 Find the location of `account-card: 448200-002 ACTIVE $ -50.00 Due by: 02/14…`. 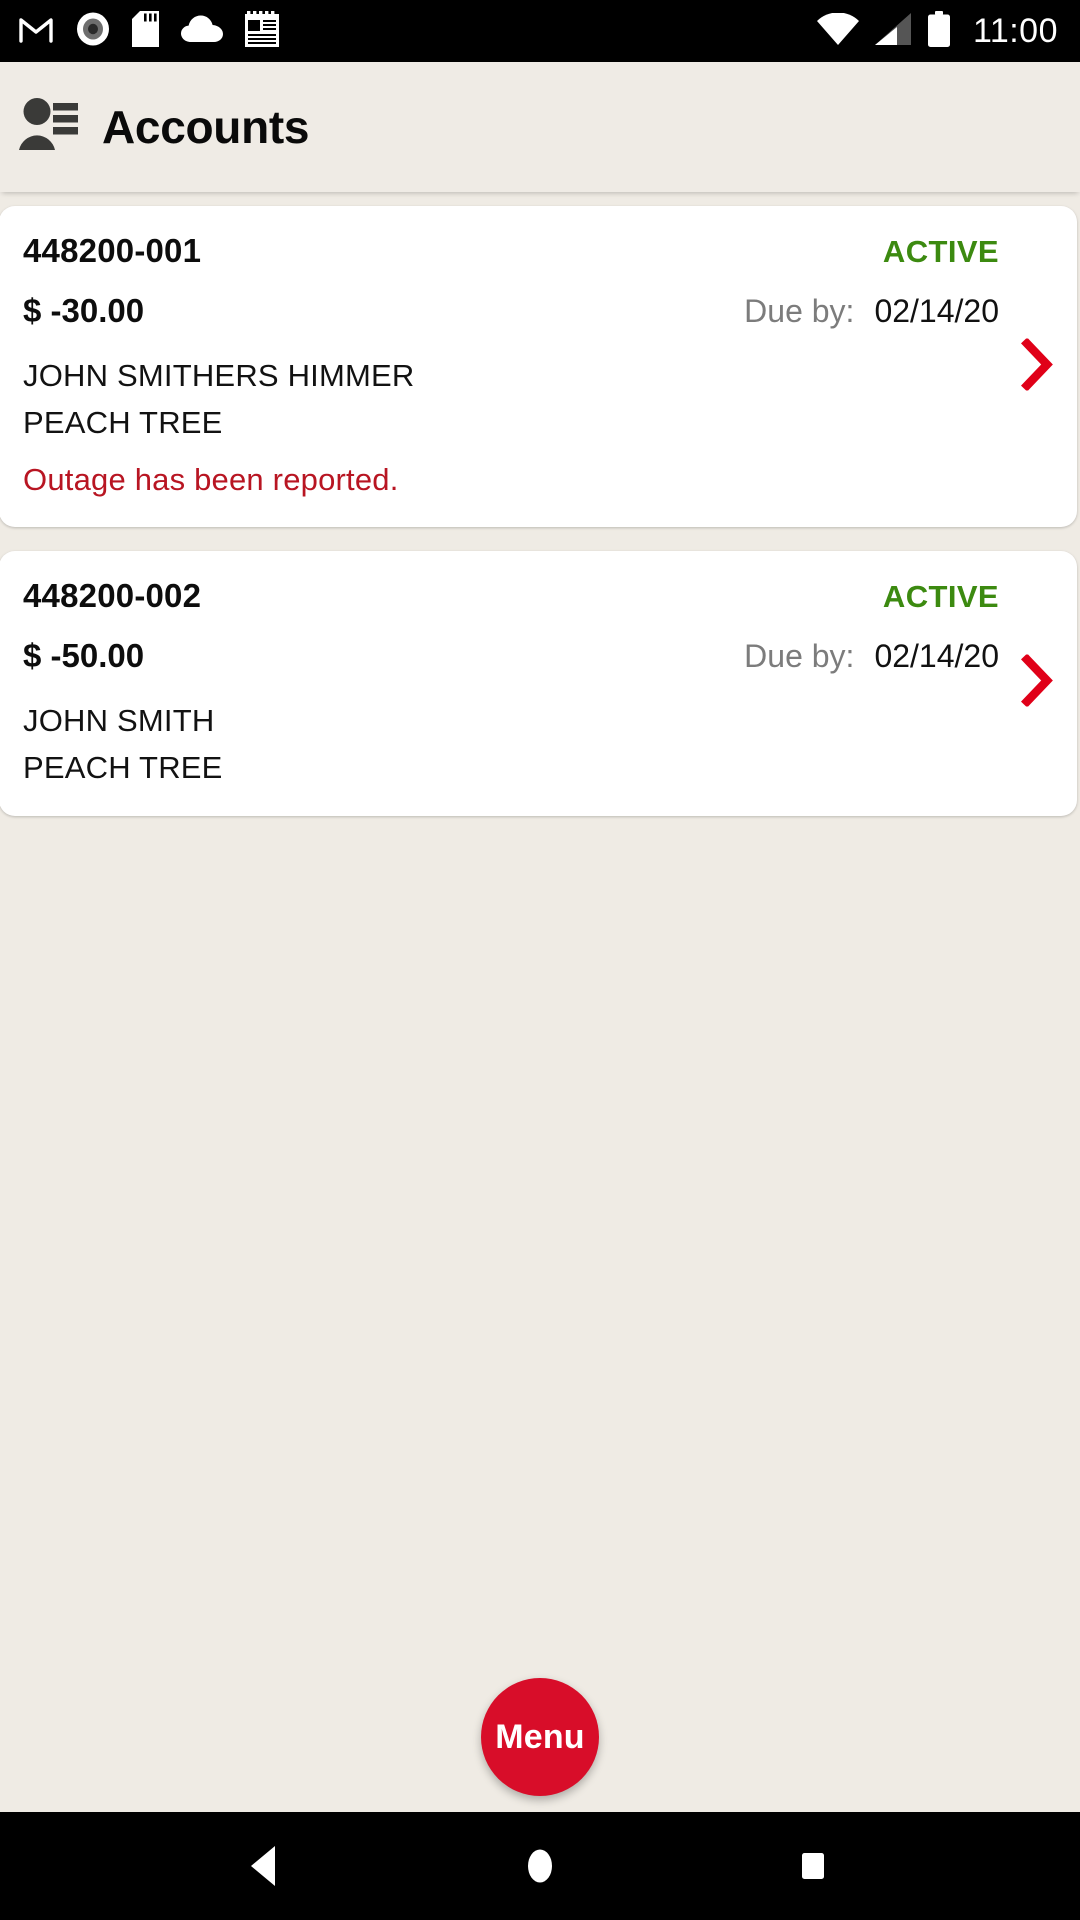

account-card: 448200-002 ACTIVE $ -50.00 Due by: 02/14… is located at coordinates (538, 683).